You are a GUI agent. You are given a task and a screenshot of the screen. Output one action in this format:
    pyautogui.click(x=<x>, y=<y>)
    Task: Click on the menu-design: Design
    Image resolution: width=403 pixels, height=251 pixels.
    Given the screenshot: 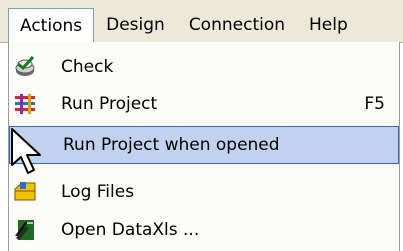 What is the action you would take?
    pyautogui.click(x=135, y=25)
    